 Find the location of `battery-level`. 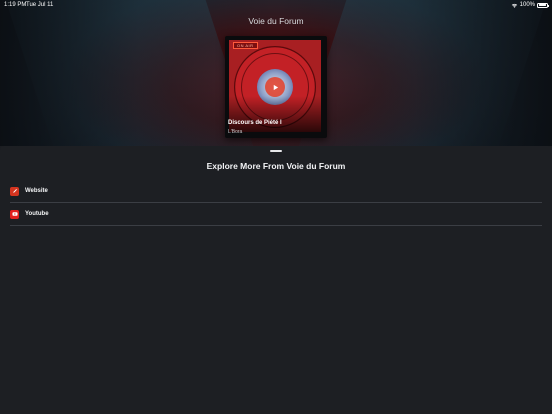

battery-level is located at coordinates (542, 5).